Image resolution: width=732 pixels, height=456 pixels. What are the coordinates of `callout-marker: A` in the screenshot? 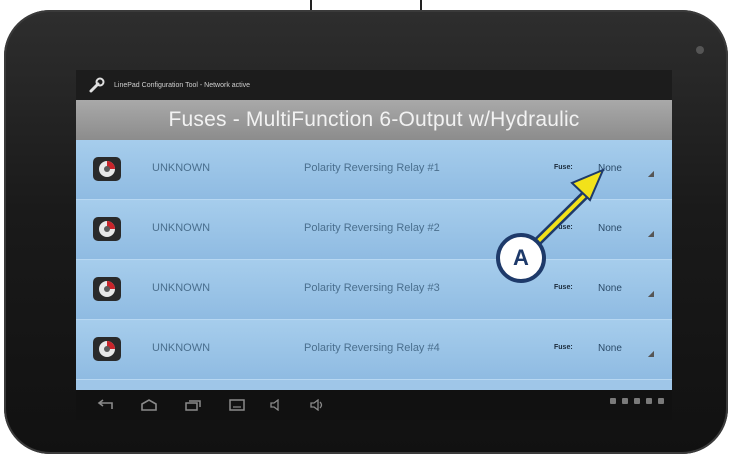 It's located at (521, 258).